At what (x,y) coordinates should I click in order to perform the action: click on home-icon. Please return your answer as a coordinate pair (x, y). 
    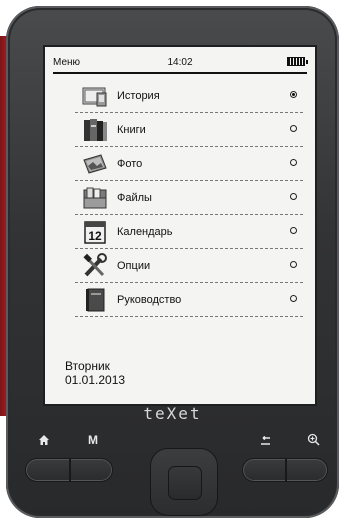
    Looking at the image, I should click on (44, 441).